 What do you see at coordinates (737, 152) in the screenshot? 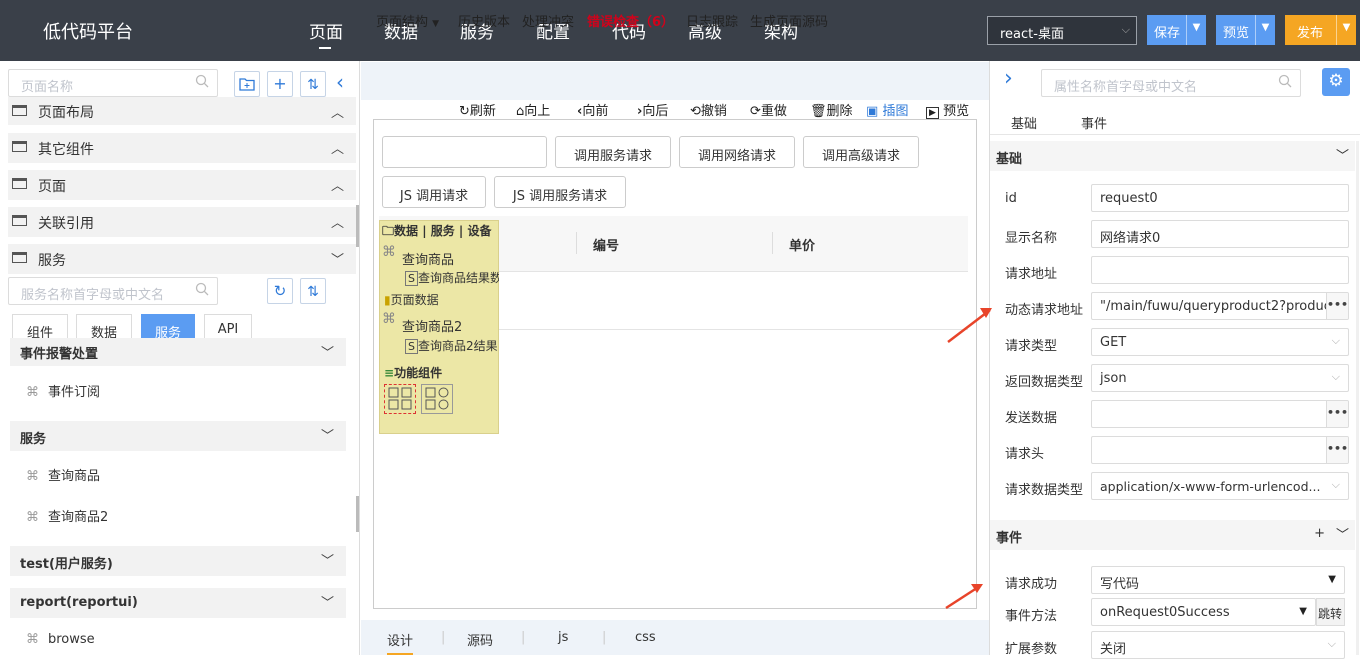
I see `call-network-request-button: 调用网络请求` at bounding box center [737, 152].